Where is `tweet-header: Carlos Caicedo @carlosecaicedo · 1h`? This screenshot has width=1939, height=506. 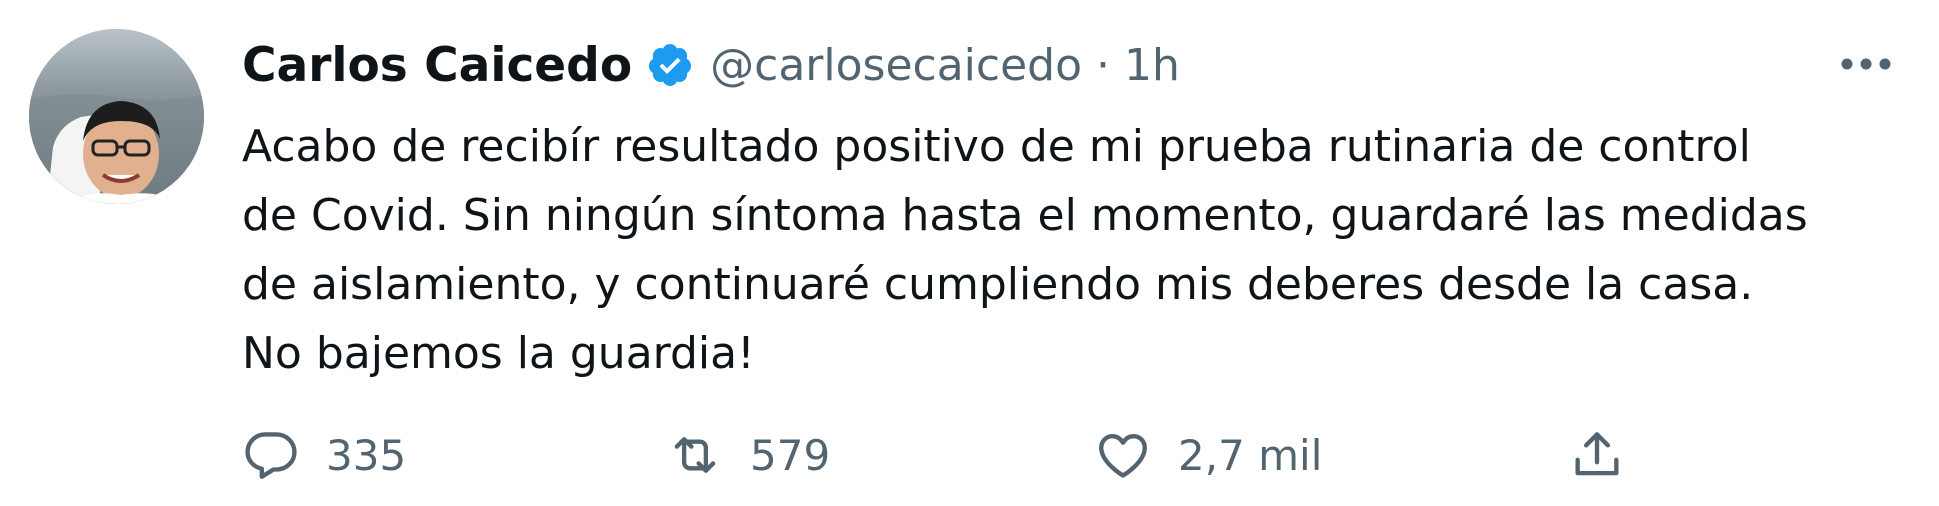 tweet-header: Carlos Caicedo @carlosecaicedo · 1h is located at coordinates (711, 65).